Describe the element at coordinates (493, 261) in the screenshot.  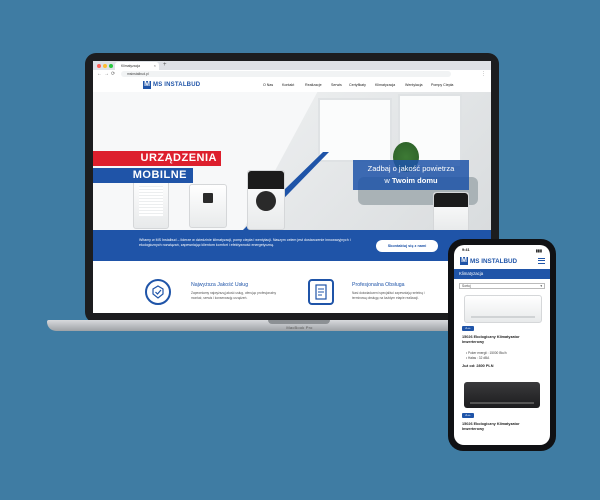
I see `phone-logo-text: MS INSTALBUD` at that location.